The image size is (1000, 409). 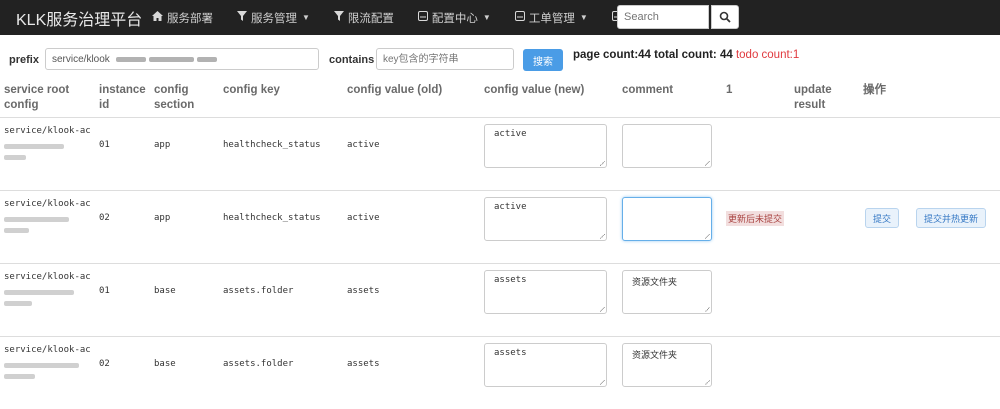 I want to click on submit-button: 提交, so click(x=882, y=218).